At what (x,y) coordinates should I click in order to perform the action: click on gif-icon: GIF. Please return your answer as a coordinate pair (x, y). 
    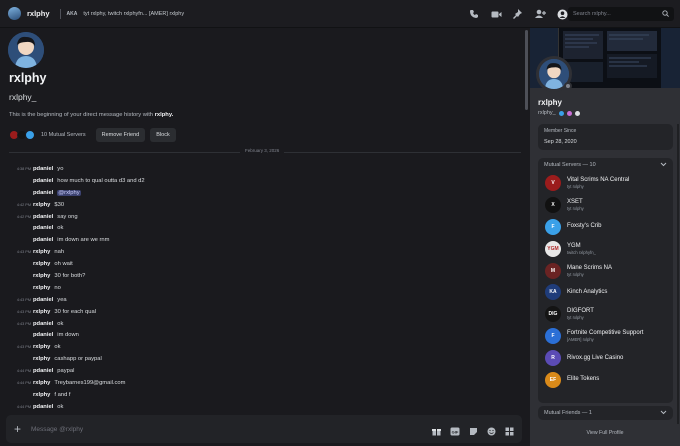
    Looking at the image, I should click on (455, 432).